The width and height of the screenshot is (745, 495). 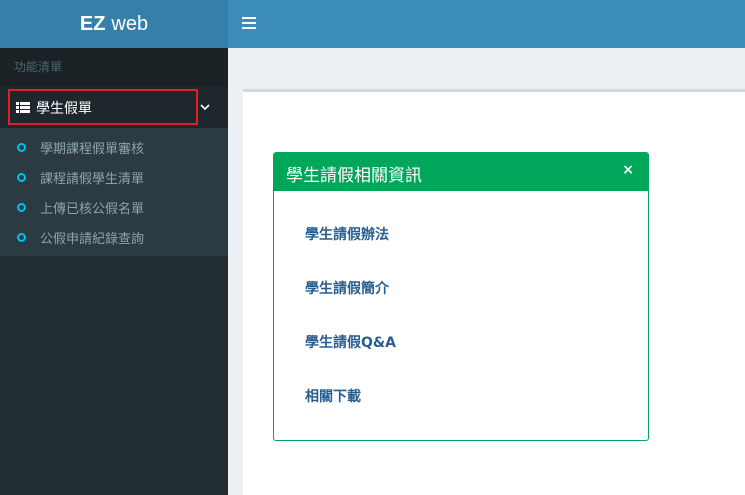 I want to click on submenu-item-label: 課程請假學生清單, so click(x=92, y=179).